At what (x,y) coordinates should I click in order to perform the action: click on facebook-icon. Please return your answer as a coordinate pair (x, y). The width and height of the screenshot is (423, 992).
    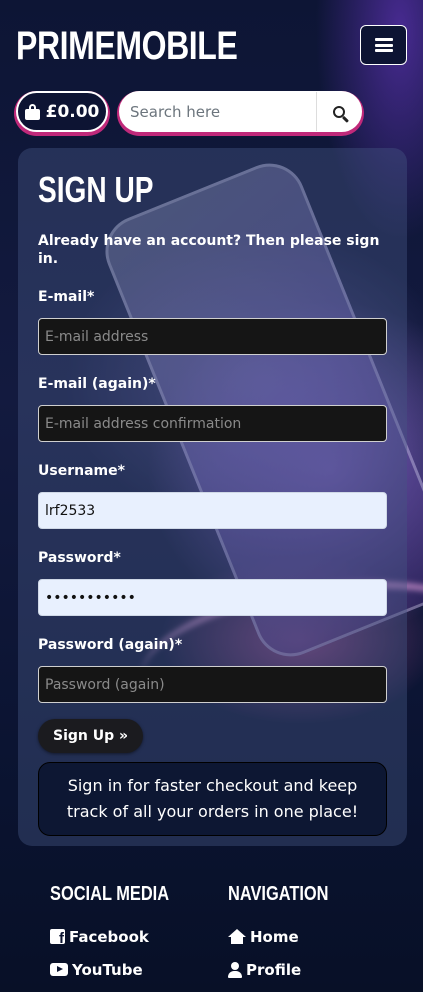
    Looking at the image, I should click on (57, 936).